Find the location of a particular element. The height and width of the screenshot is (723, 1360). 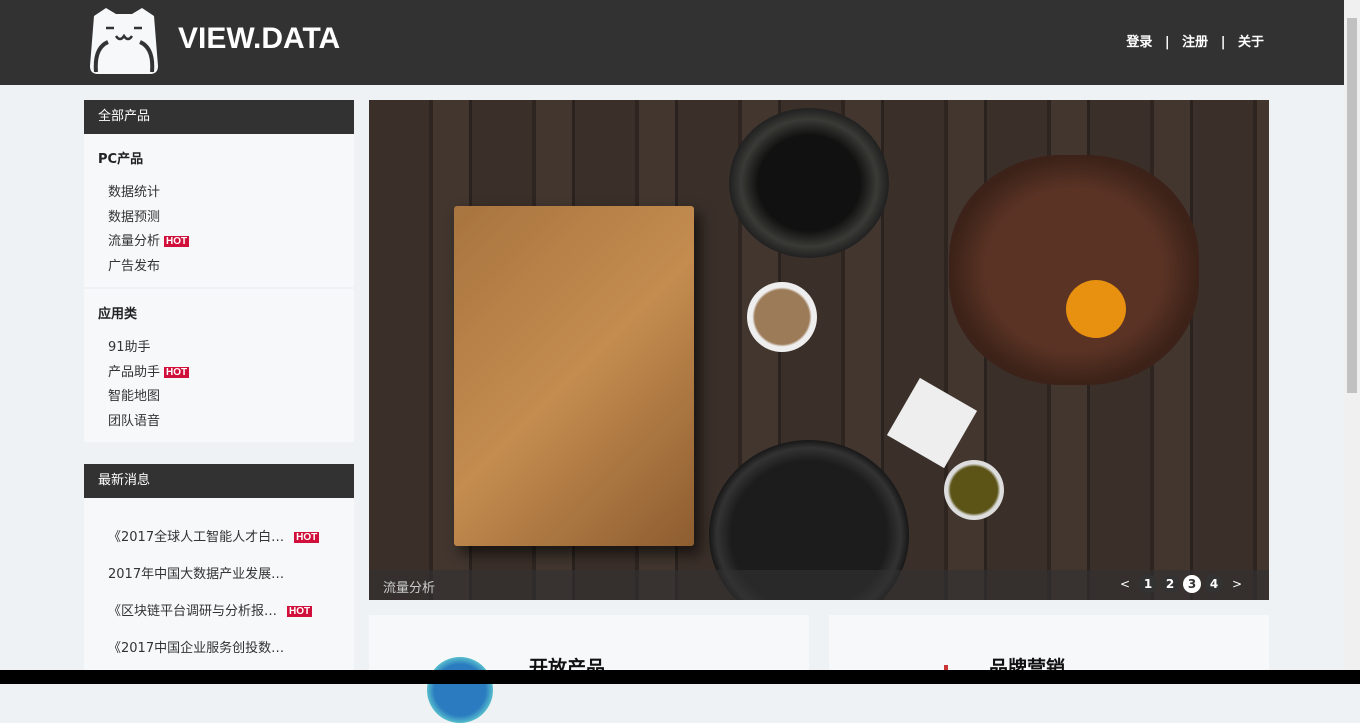

page-dot: 2 is located at coordinates (1170, 584).